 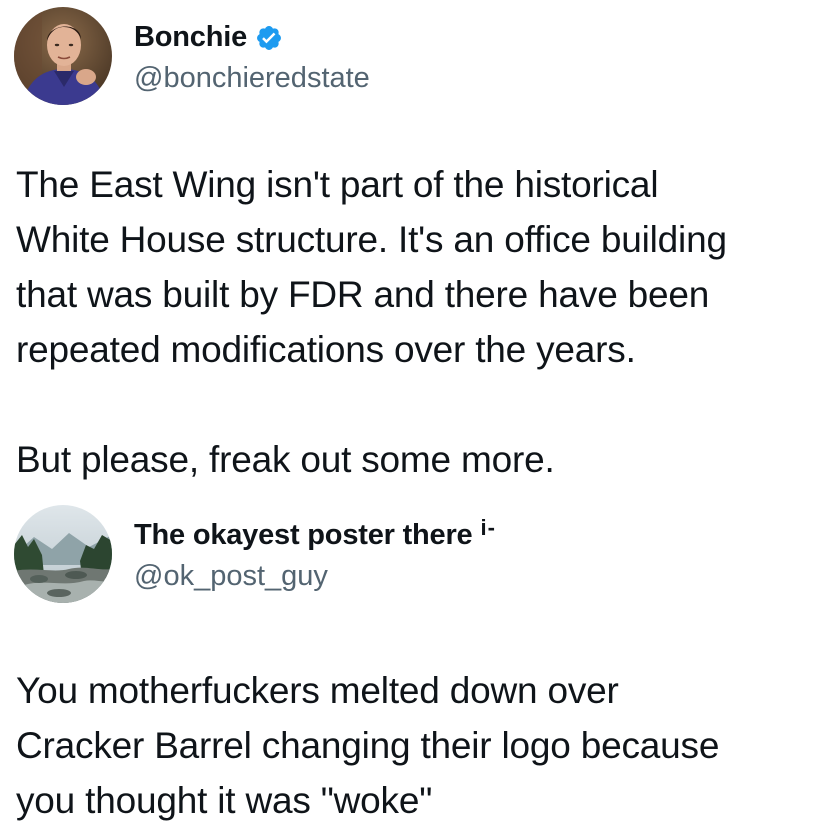 I want to click on tweet-header: The okayest poster there i- @ok_post_guy, so click(x=255, y=554).